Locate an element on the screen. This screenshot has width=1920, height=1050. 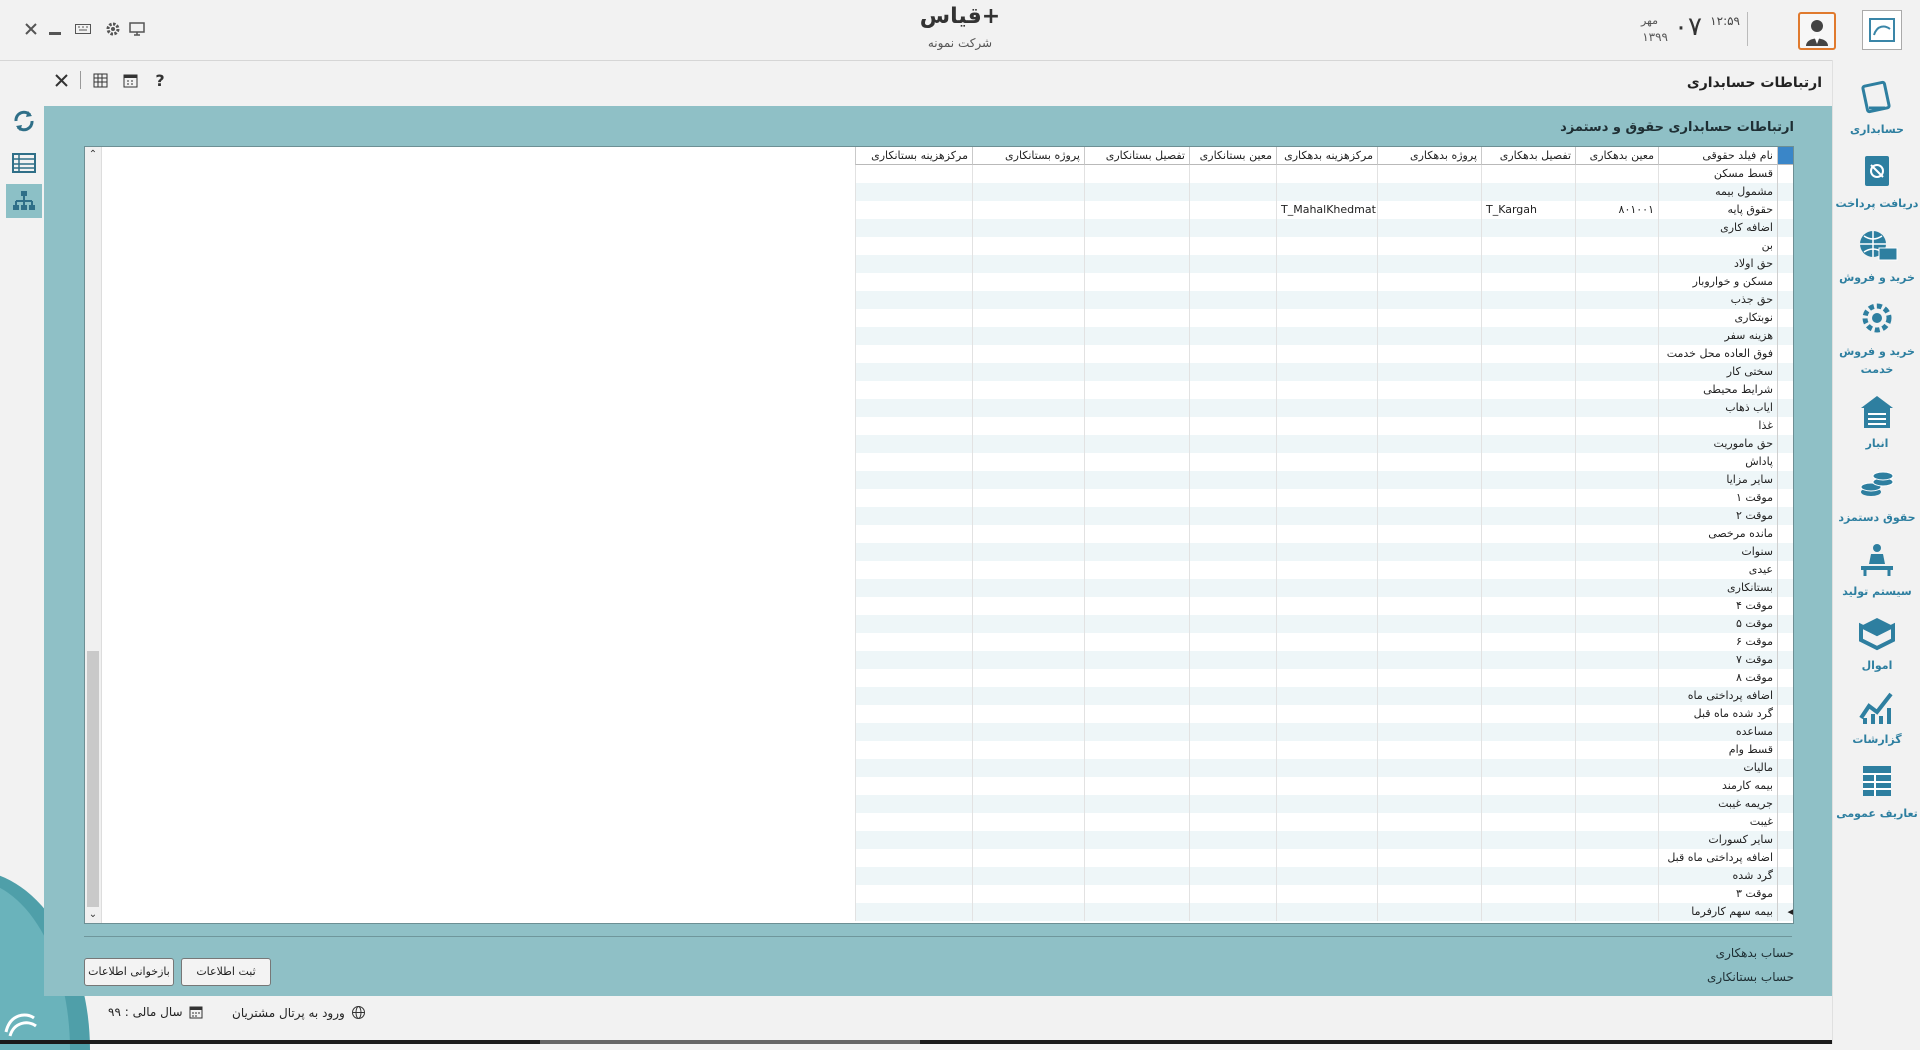
user-avatar is located at coordinates (1817, 31).